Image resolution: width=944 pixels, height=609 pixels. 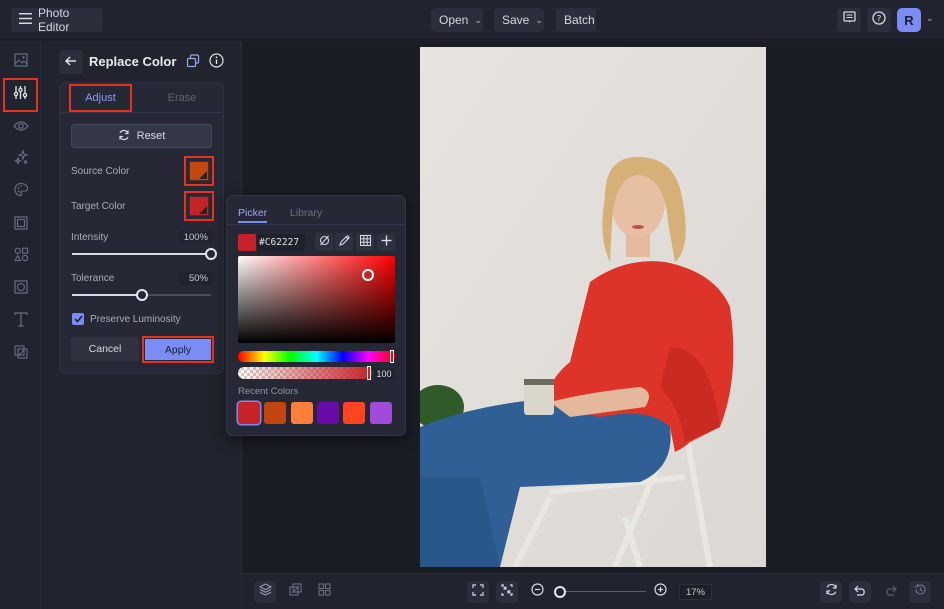 What do you see at coordinates (71, 62) in the screenshot?
I see `back-button` at bounding box center [71, 62].